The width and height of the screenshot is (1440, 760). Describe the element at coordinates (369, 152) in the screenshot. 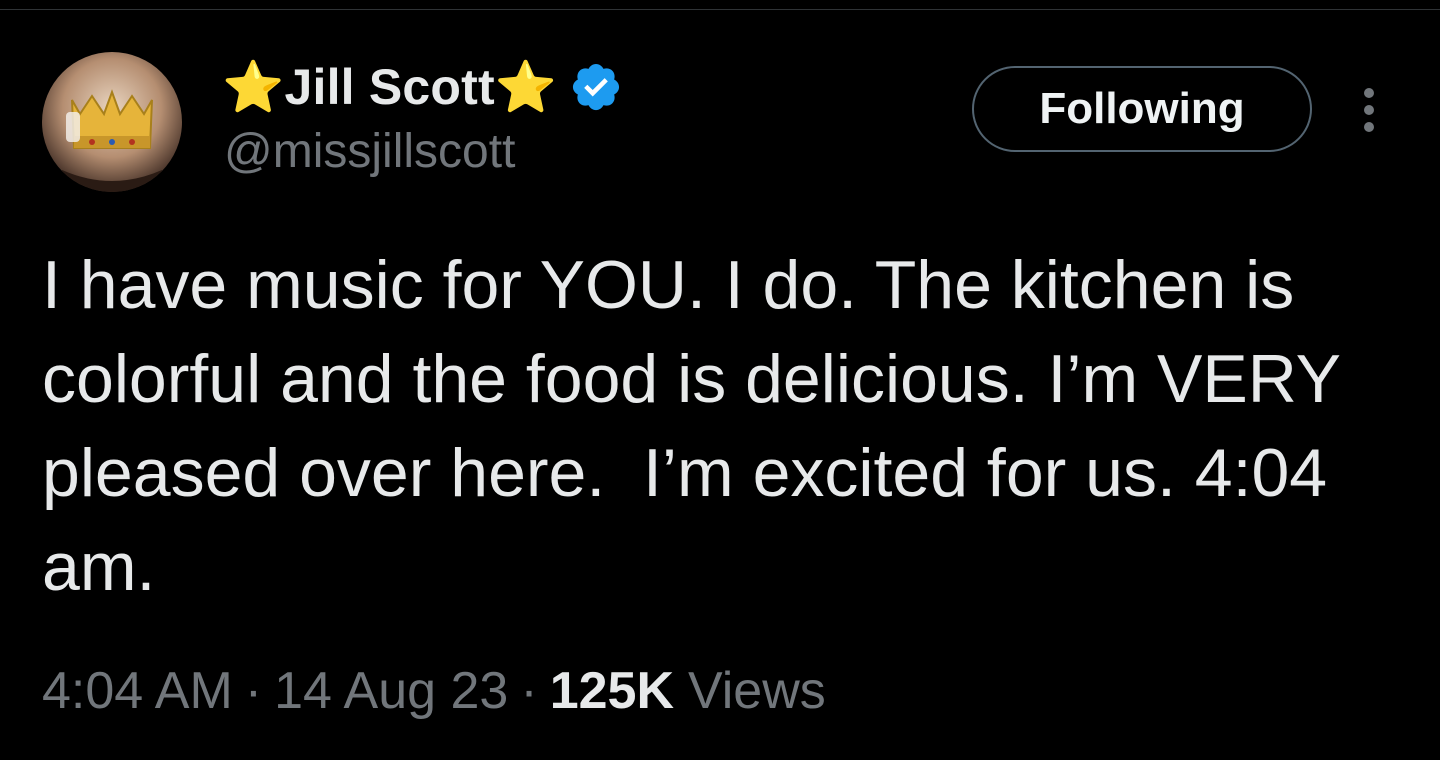

I see `author-handle: @missjillscott` at that location.